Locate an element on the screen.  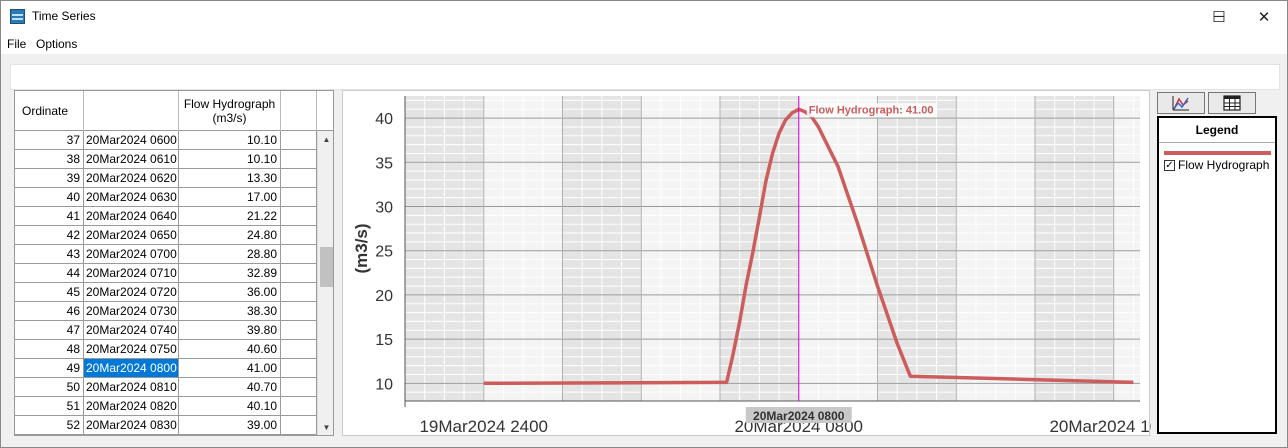
date-cell: 20Mar2024 0720 is located at coordinates (131, 292).